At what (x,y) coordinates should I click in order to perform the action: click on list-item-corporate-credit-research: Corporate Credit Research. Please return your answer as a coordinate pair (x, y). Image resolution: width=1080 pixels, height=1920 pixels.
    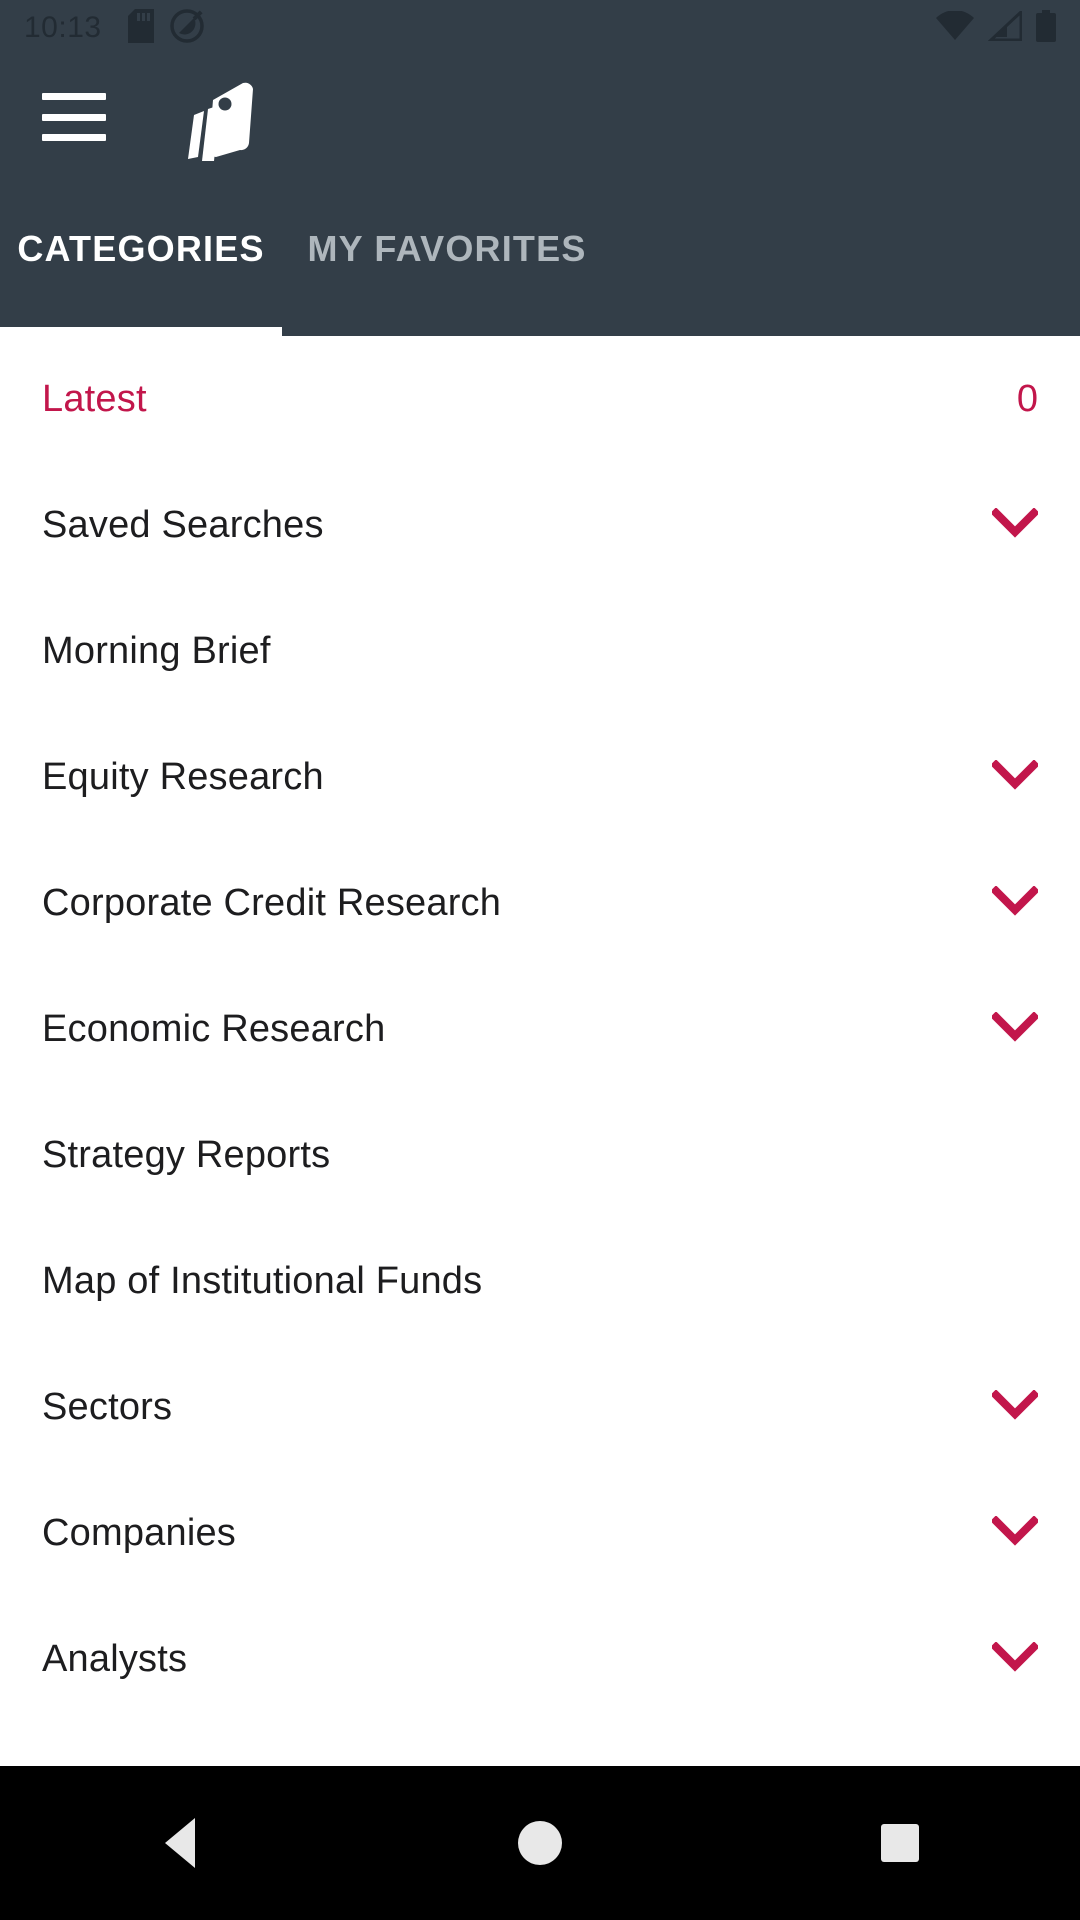
    Looking at the image, I should click on (540, 903).